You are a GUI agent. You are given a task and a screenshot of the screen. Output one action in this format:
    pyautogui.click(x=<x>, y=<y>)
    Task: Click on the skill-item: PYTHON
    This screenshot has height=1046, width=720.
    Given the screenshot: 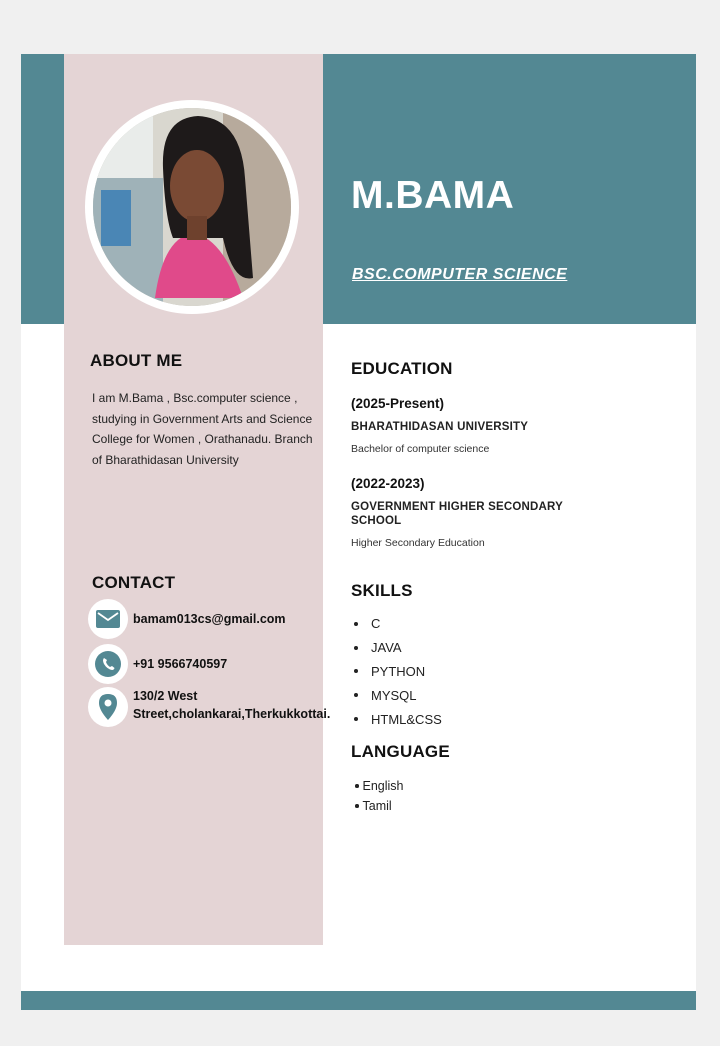 What is the action you would take?
    pyautogui.click(x=396, y=672)
    